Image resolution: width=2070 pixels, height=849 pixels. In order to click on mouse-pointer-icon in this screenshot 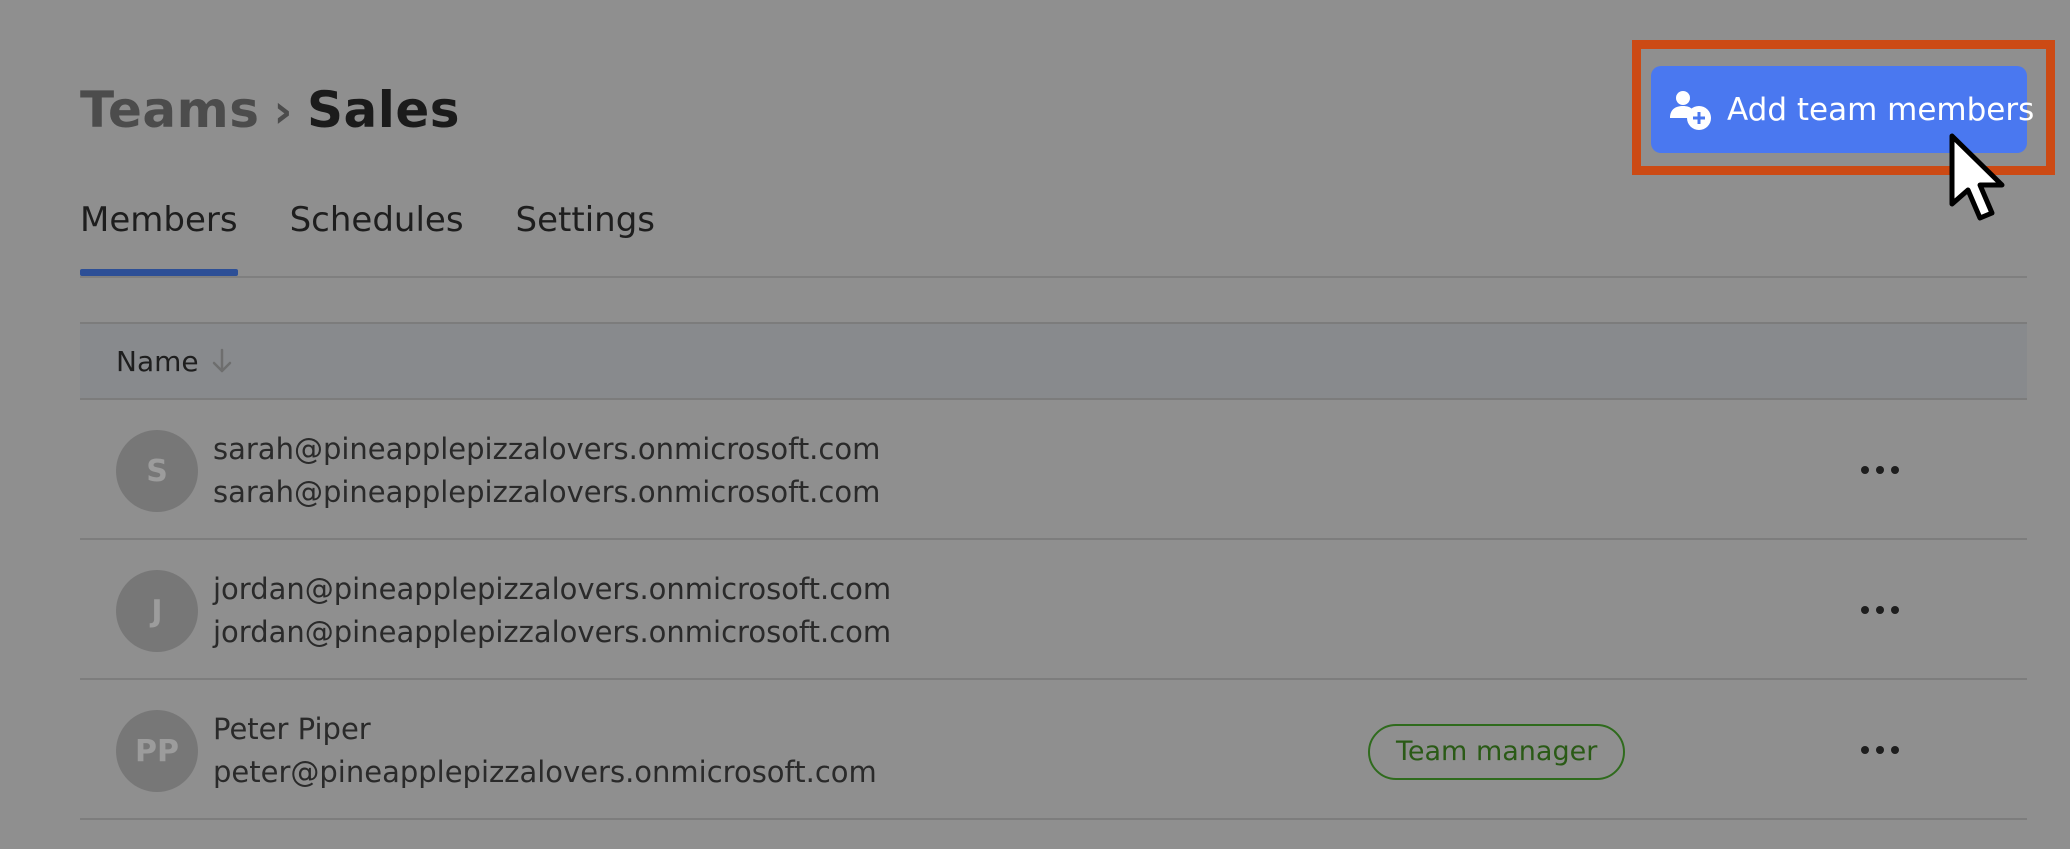, I will do `click(1977, 177)`.